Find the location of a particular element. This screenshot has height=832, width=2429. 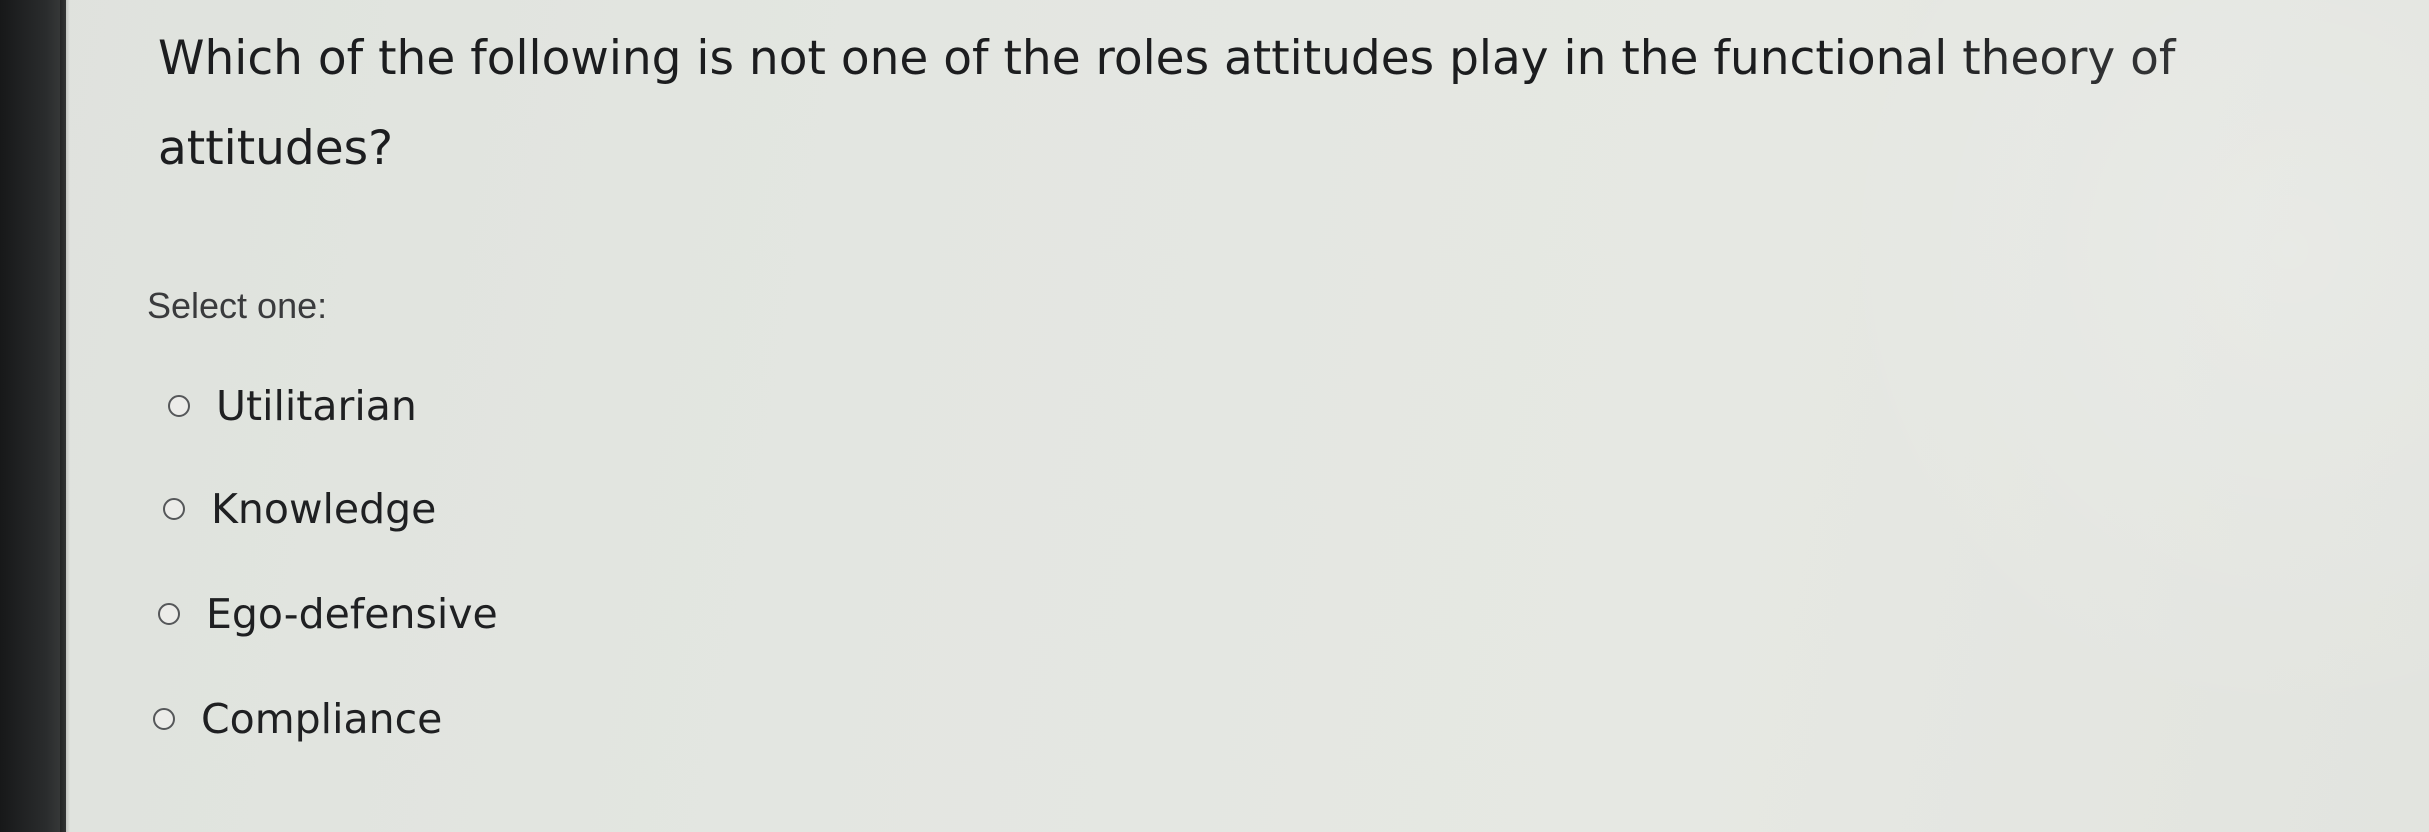

answer-label: Knowledge is located at coordinates (323, 509).